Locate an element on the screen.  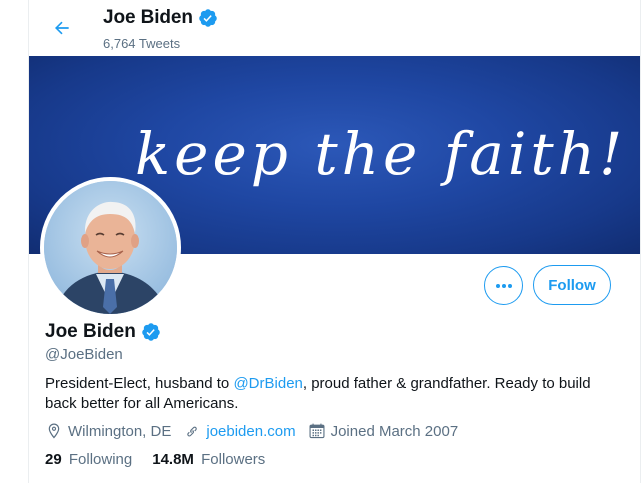
arrow-left-icon is located at coordinates (62, 28).